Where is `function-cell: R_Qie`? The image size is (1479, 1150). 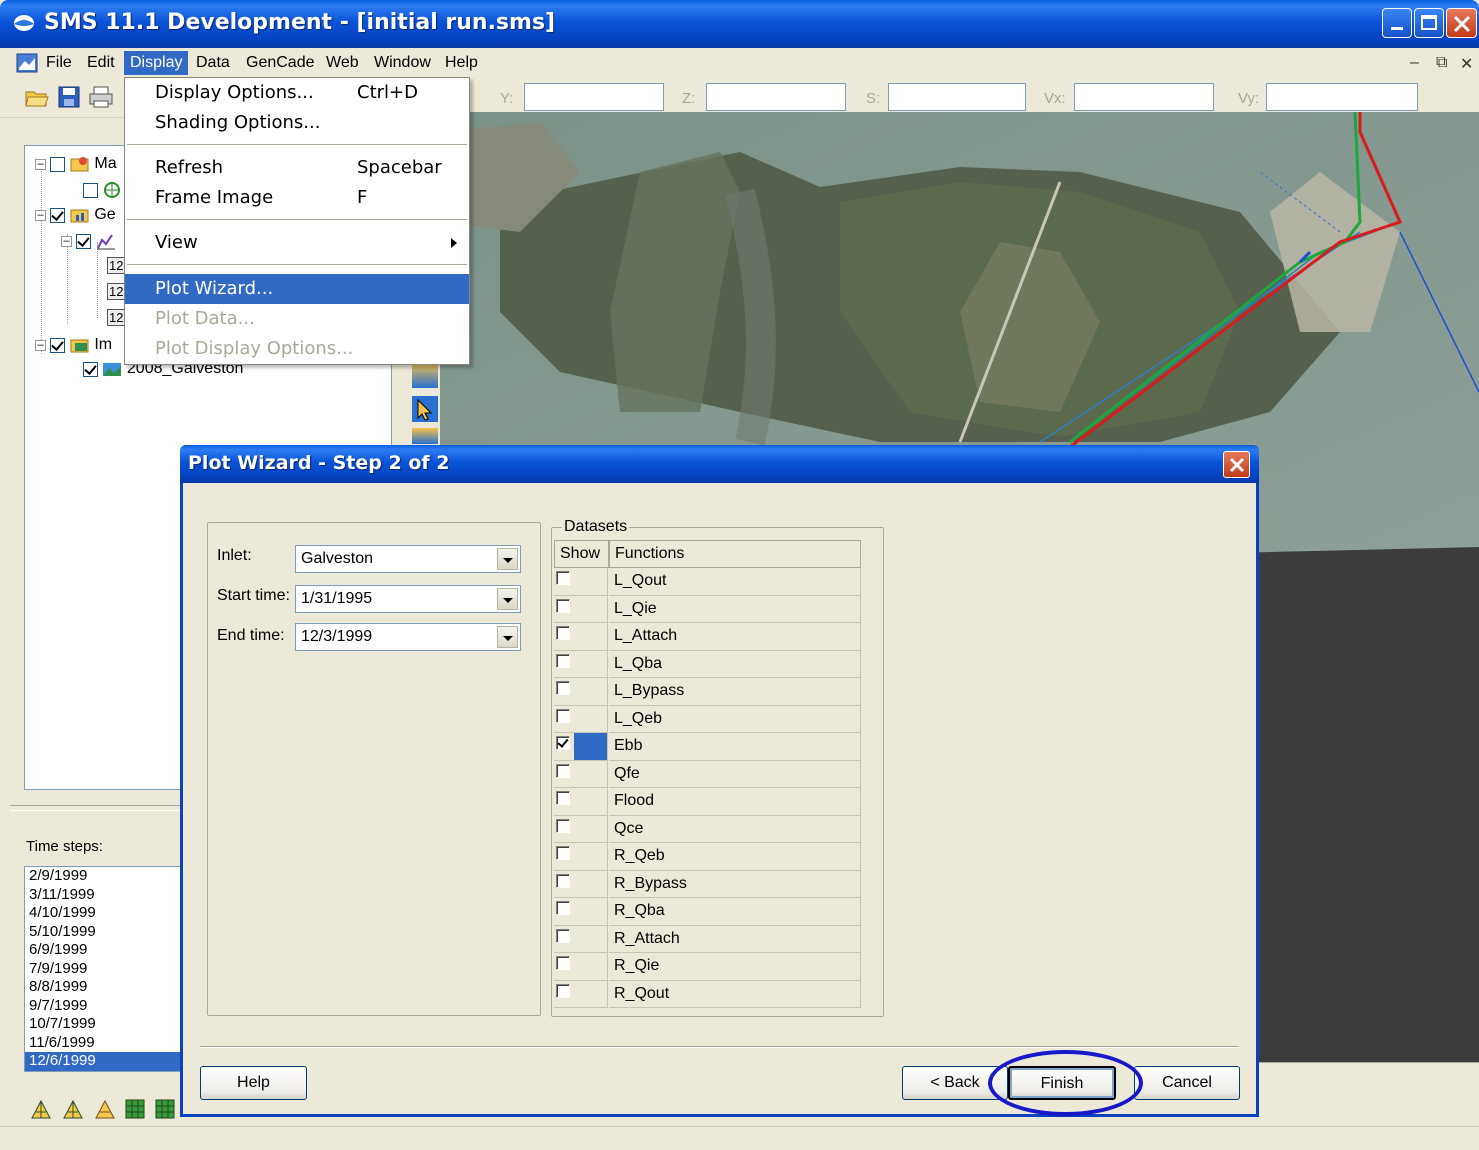
function-cell: R_Qie is located at coordinates (735, 967).